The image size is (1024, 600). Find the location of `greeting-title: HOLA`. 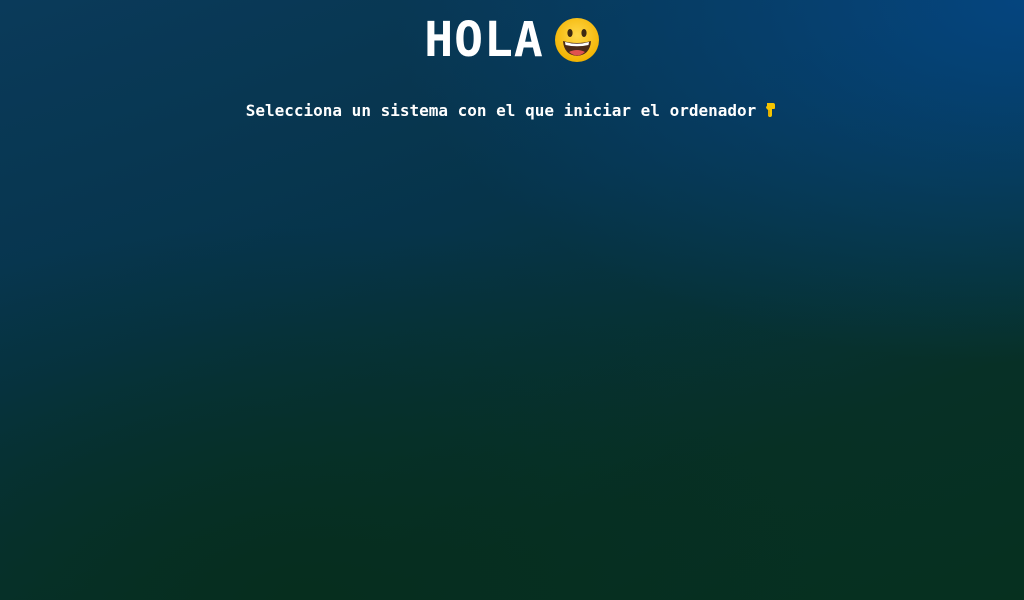

greeting-title: HOLA is located at coordinates (484, 40).